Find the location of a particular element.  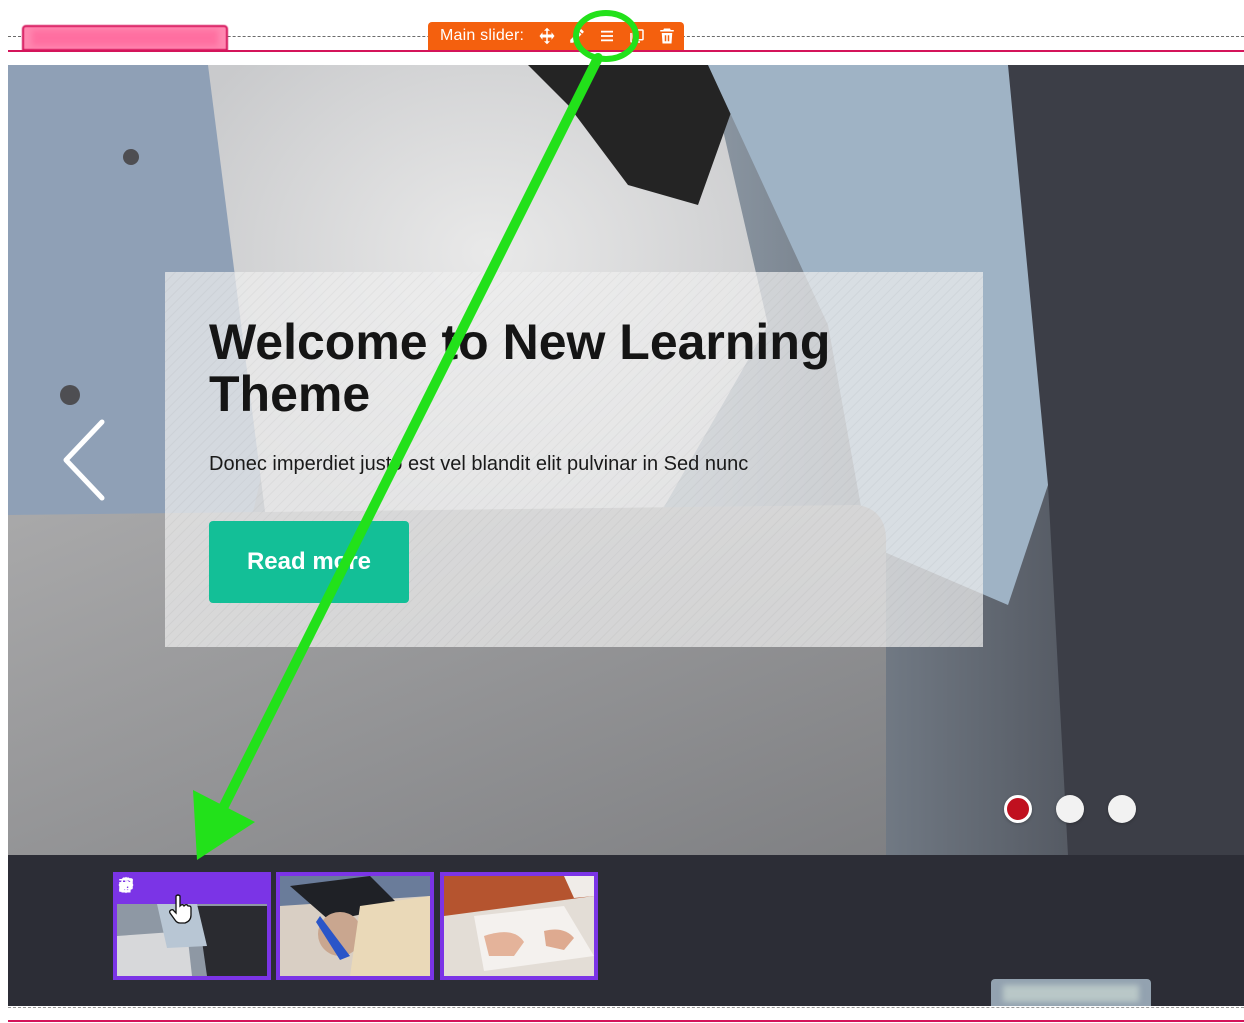

thumbnail-3-image is located at coordinates (519, 926).